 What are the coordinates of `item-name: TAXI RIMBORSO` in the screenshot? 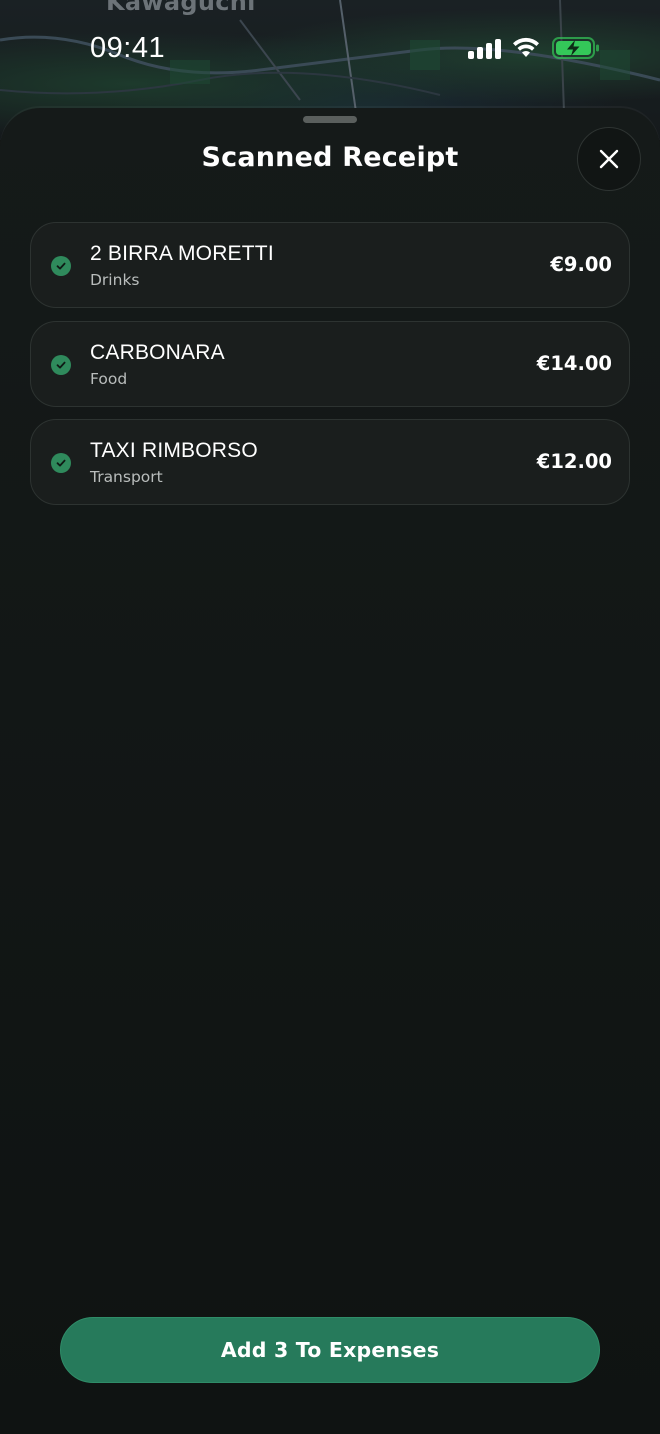 It's located at (174, 450).